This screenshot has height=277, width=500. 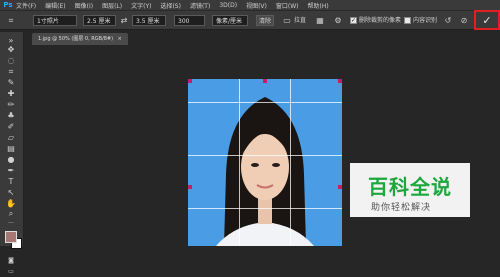 I want to click on hand-tool-icon: ✋, so click(x=11, y=204).